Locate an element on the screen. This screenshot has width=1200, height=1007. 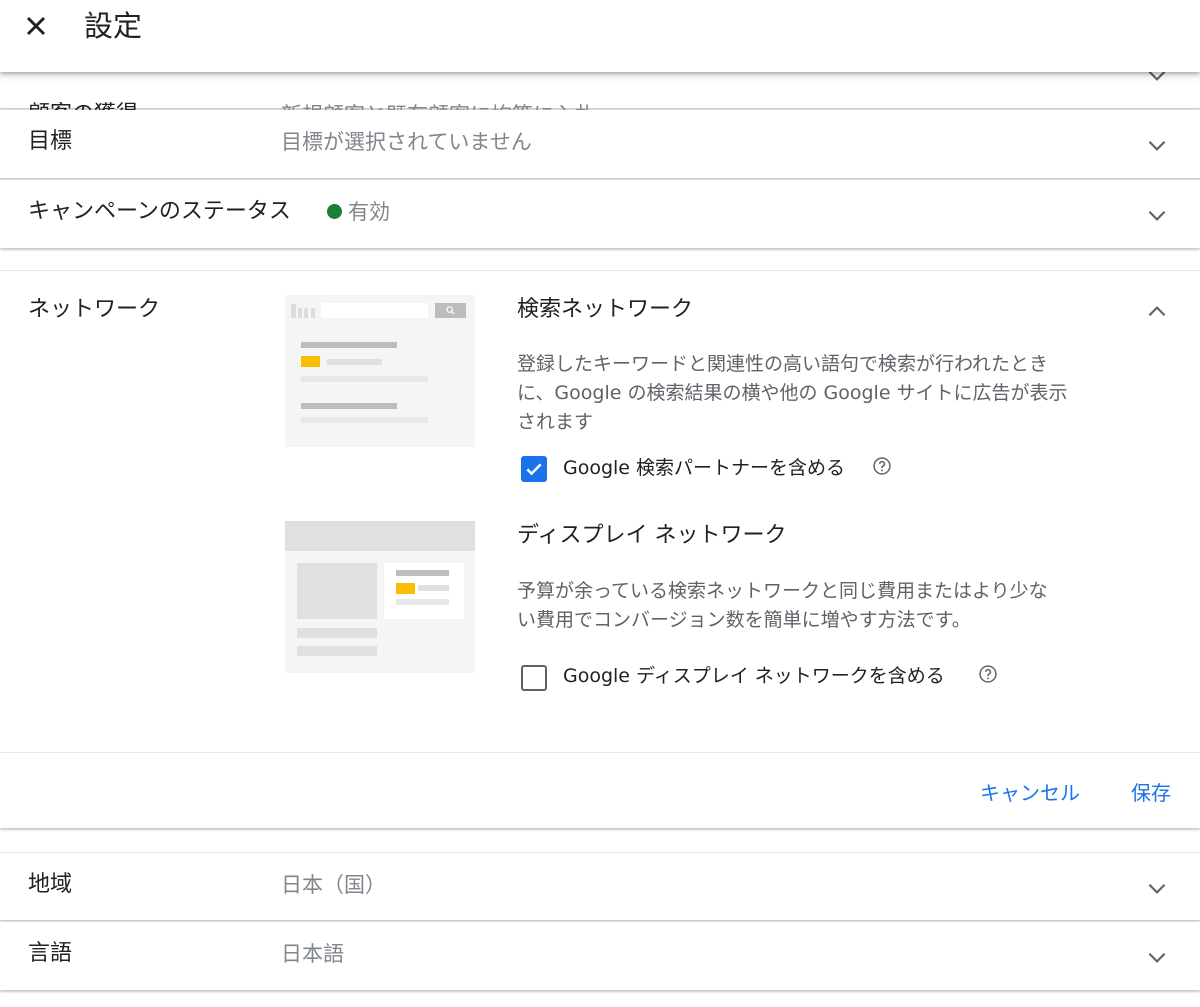
status-badge: 有効 is located at coordinates (358, 212).